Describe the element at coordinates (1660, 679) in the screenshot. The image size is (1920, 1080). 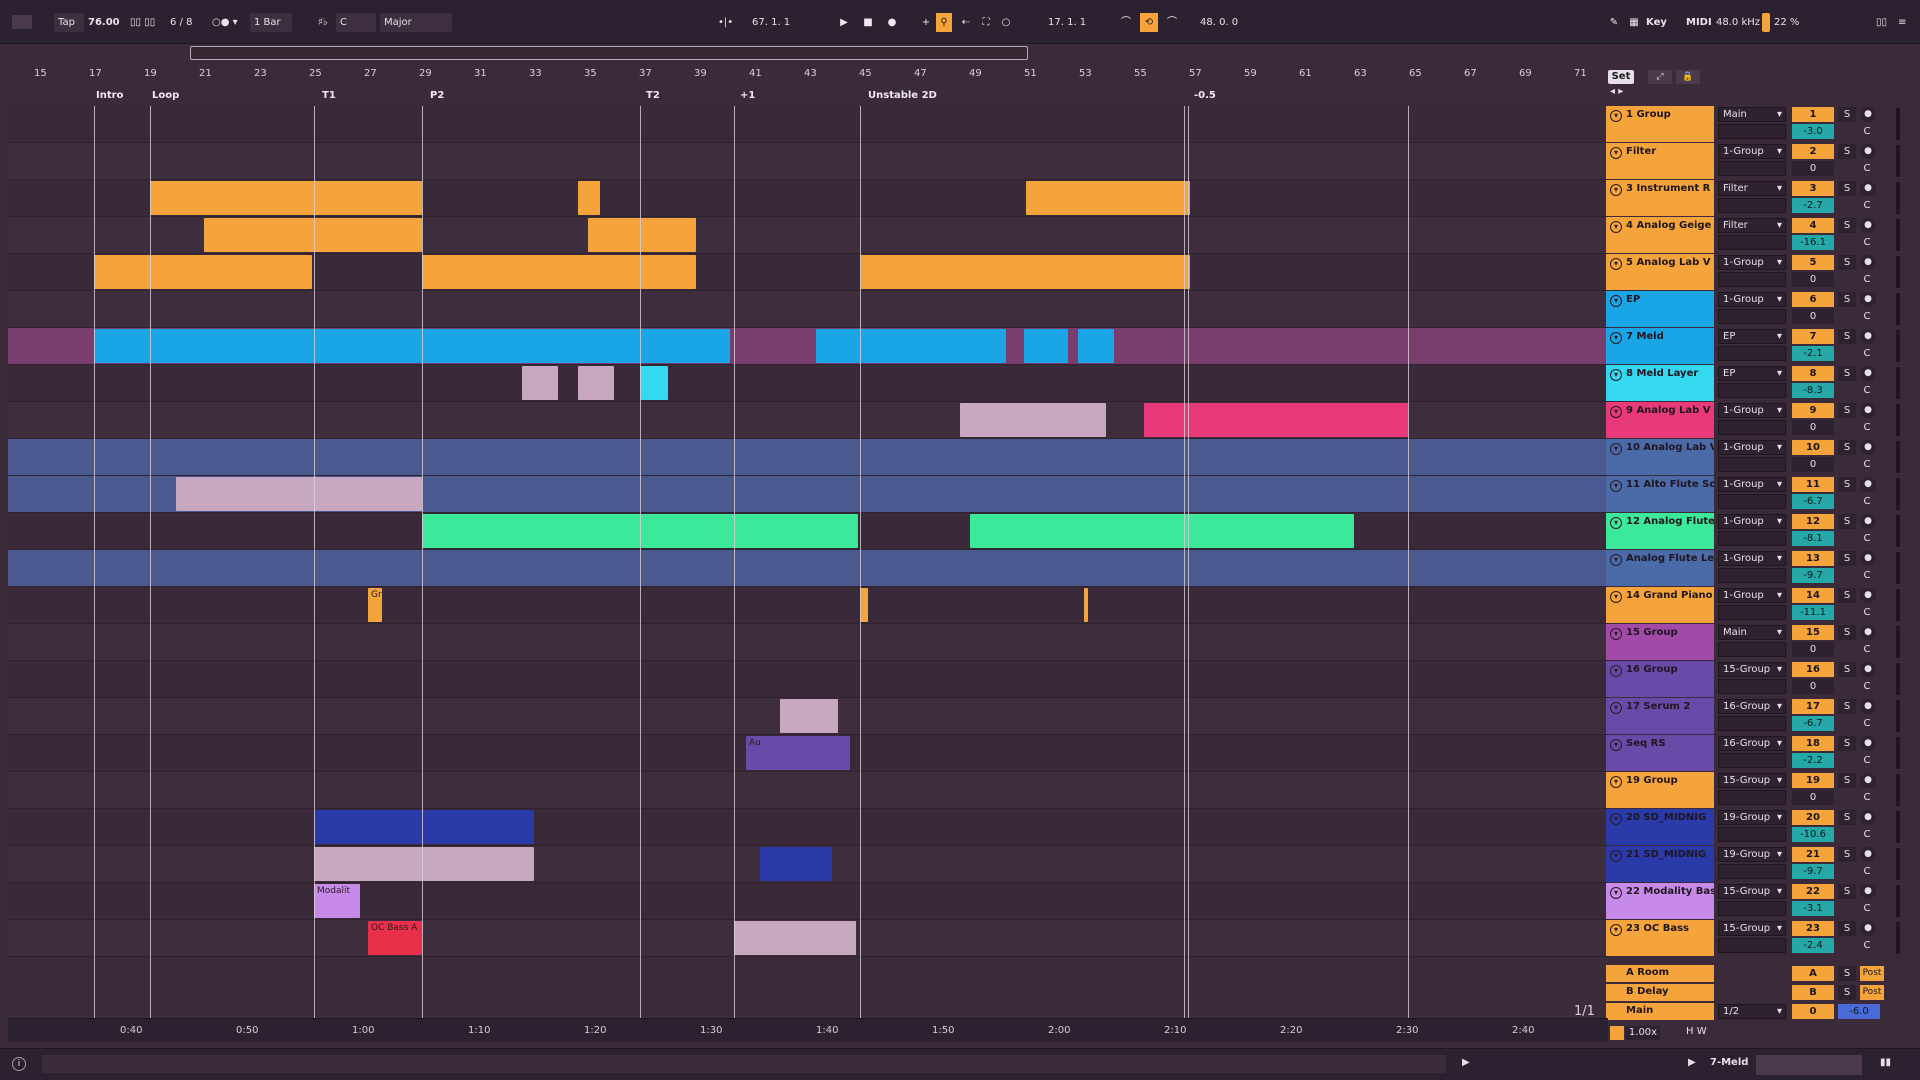
I see `track-name: ▾ 16 Group` at that location.